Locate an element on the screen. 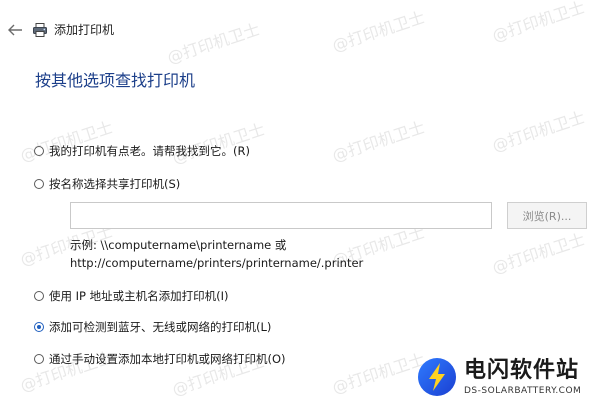 This screenshot has height=406, width=600. option-label: 我的打印机有点老。请帮我找到它。(R) is located at coordinates (149, 151).